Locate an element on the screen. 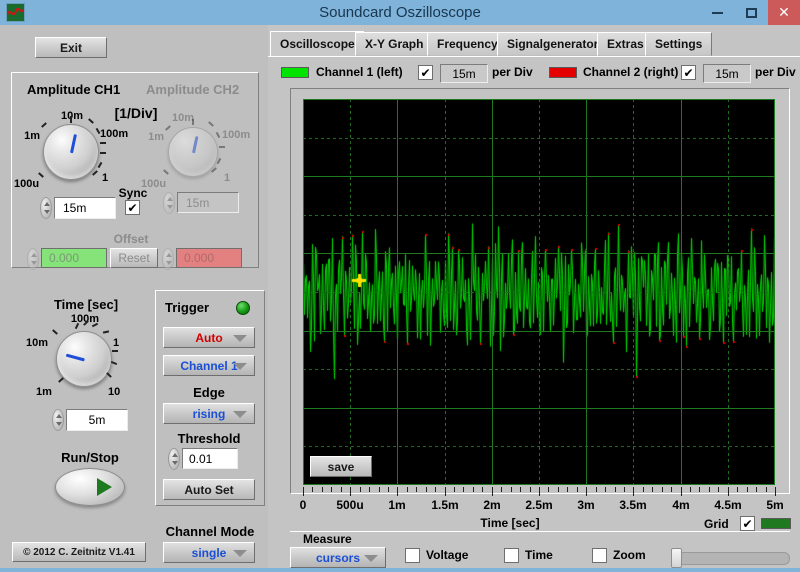 The width and height of the screenshot is (800, 572). time-stepper is located at coordinates (58, 420).